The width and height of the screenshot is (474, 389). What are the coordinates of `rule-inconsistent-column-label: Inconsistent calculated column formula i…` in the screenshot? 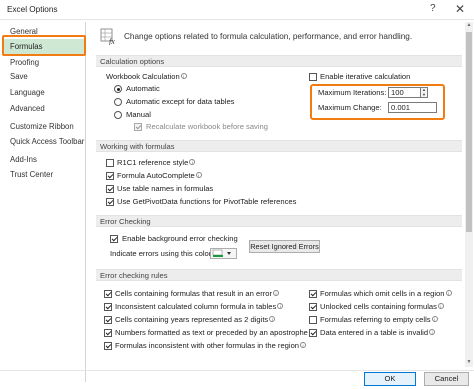 It's located at (199, 306).